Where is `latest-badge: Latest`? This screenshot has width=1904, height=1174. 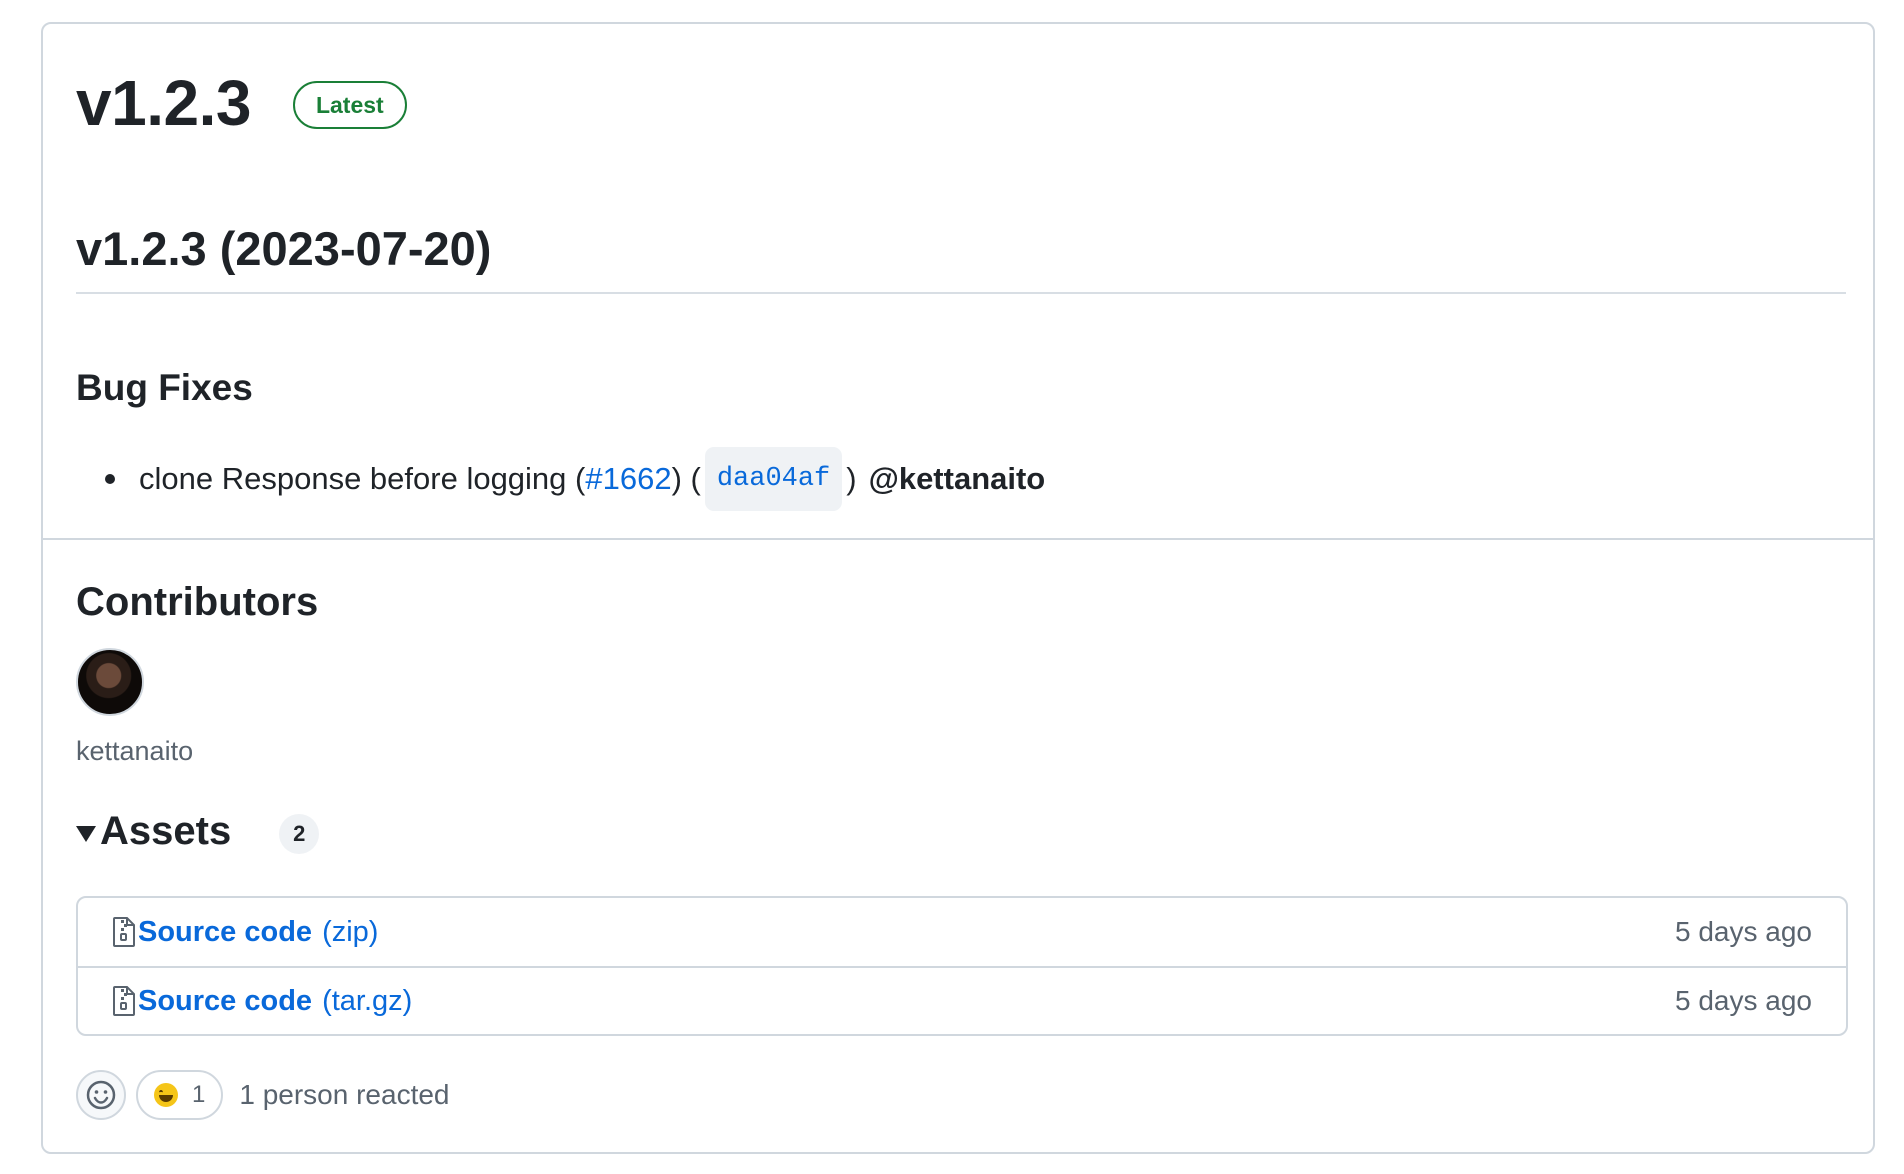 latest-badge: Latest is located at coordinates (349, 105).